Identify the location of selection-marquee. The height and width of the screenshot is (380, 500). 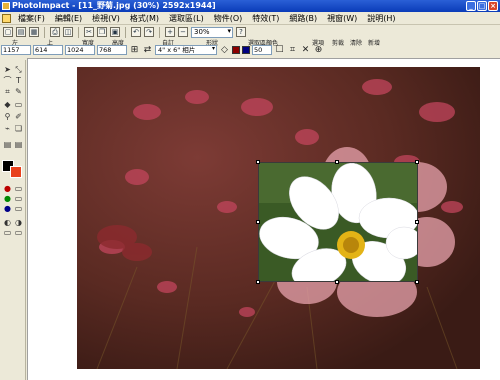
(338, 222).